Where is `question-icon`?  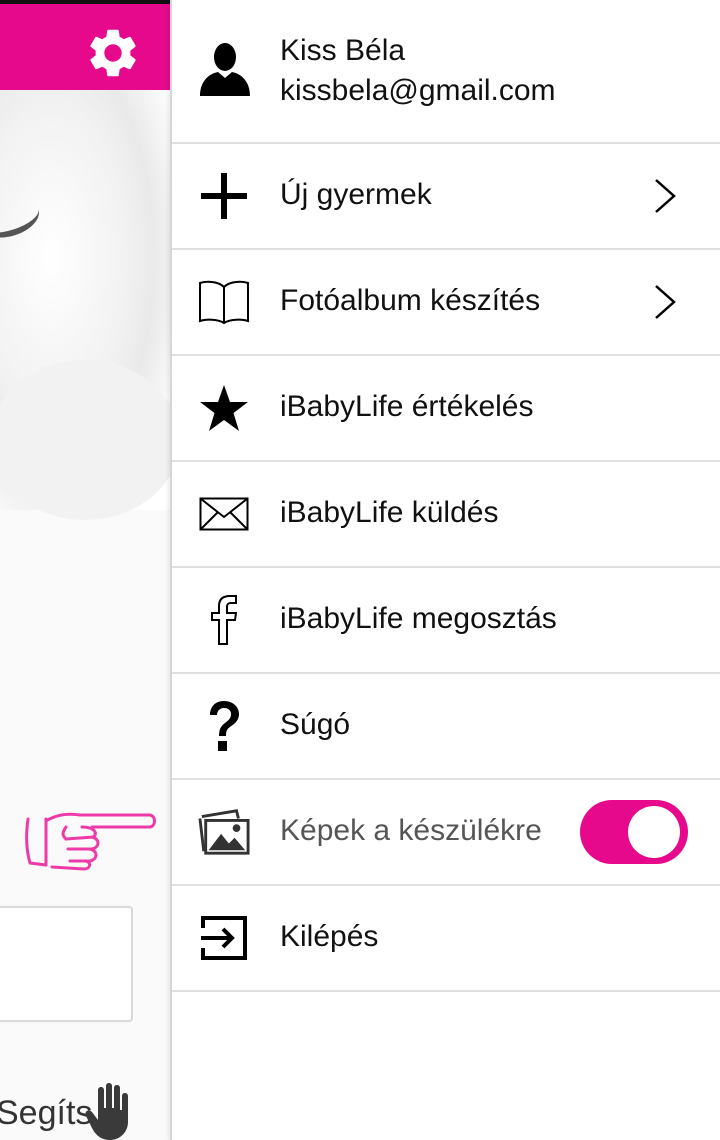
question-icon is located at coordinates (224, 726).